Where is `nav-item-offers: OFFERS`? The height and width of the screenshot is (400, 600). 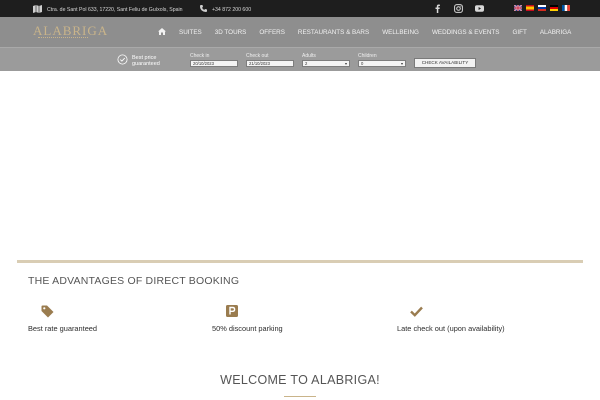
nav-item-offers: OFFERS is located at coordinates (272, 32).